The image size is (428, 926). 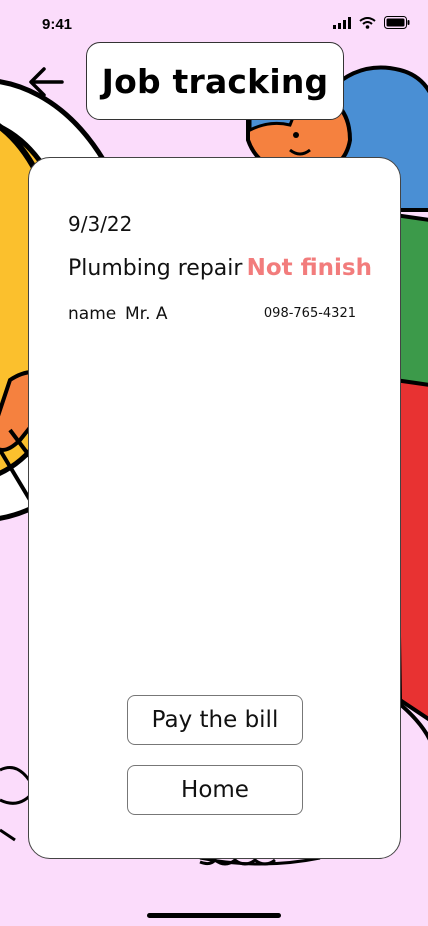 I want to click on job-status-badge: Not finish, so click(x=309, y=268).